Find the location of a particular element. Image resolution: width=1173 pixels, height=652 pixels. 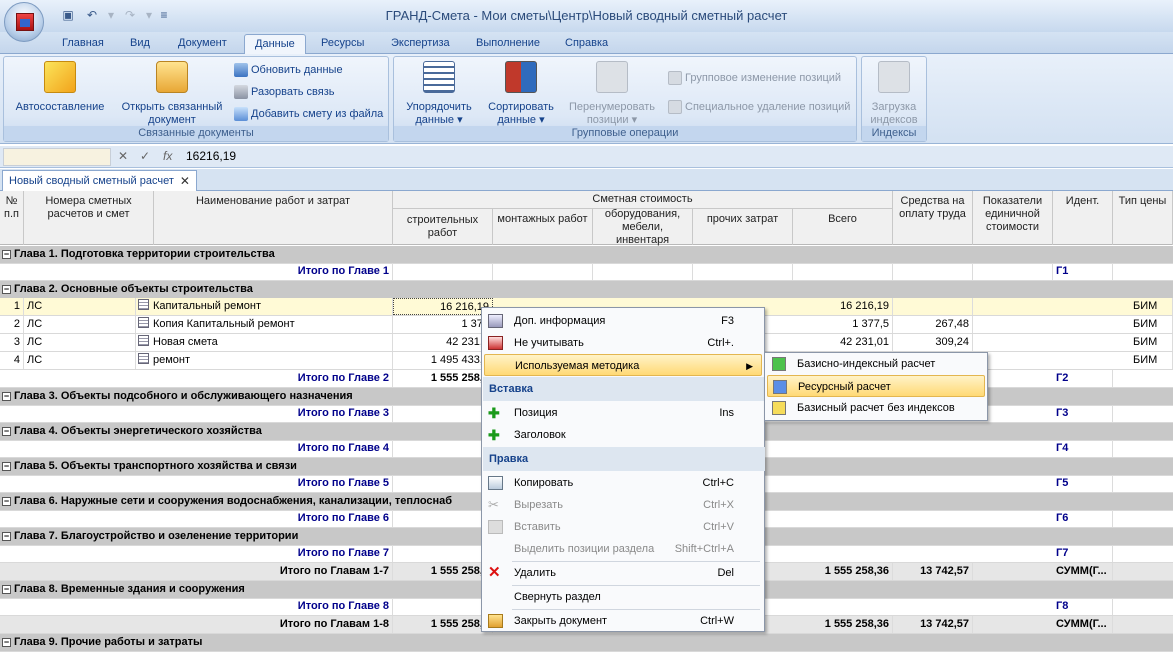

menu-item-close-document: Закрыть документ Ctrl+W is located at coordinates (623, 621).